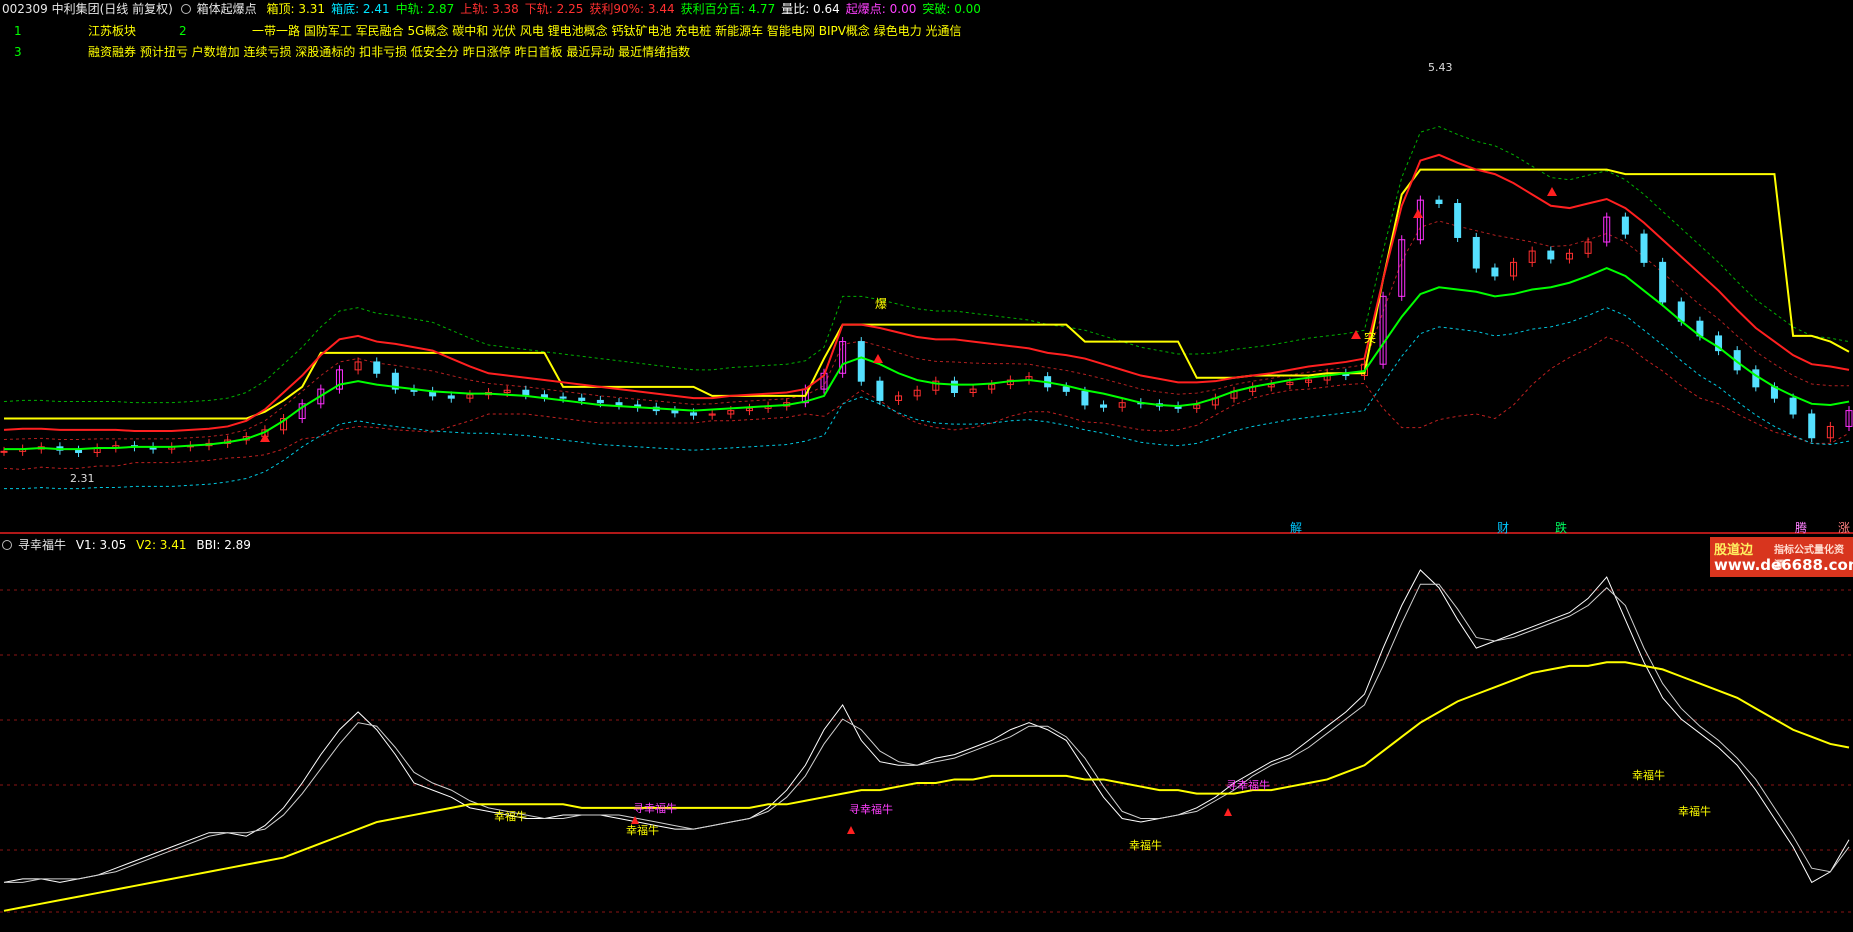  What do you see at coordinates (296, 9) in the screenshot?
I see `indicator-value-0: 箱顶: 3.31` at bounding box center [296, 9].